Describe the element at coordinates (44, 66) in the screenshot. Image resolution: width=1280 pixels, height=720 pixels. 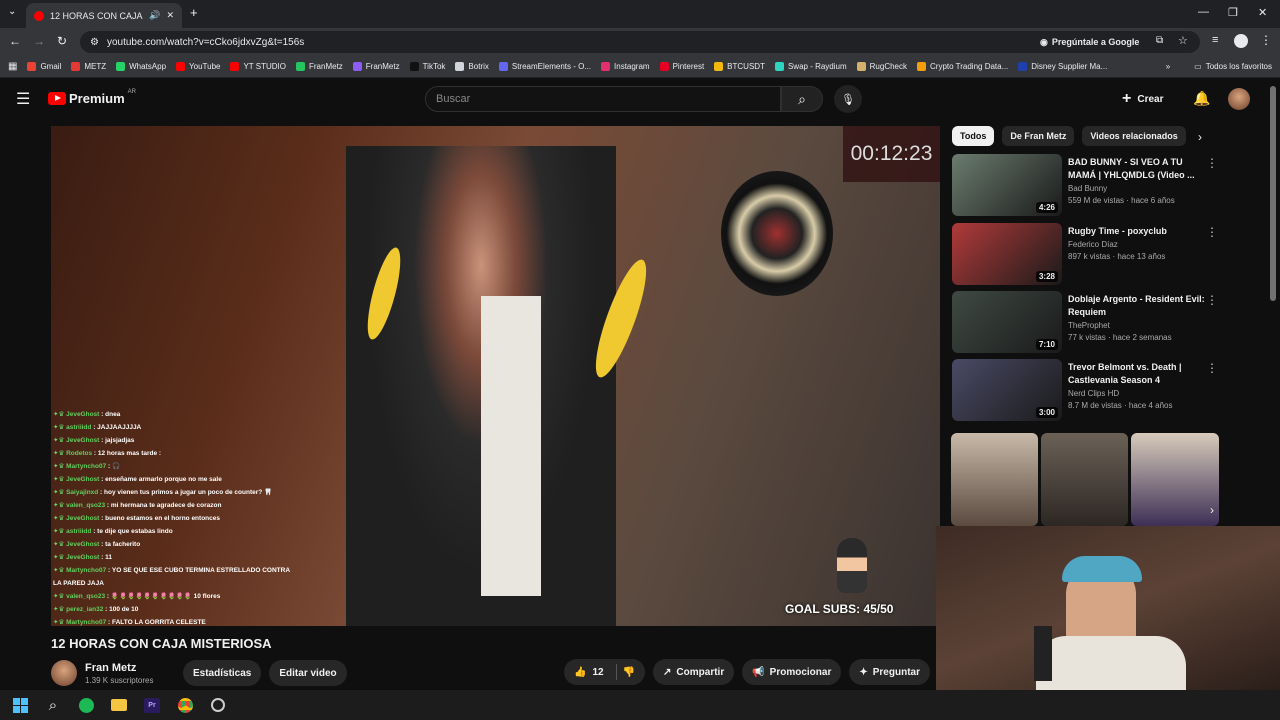
I see `bookmark-item: Gmail` at that location.